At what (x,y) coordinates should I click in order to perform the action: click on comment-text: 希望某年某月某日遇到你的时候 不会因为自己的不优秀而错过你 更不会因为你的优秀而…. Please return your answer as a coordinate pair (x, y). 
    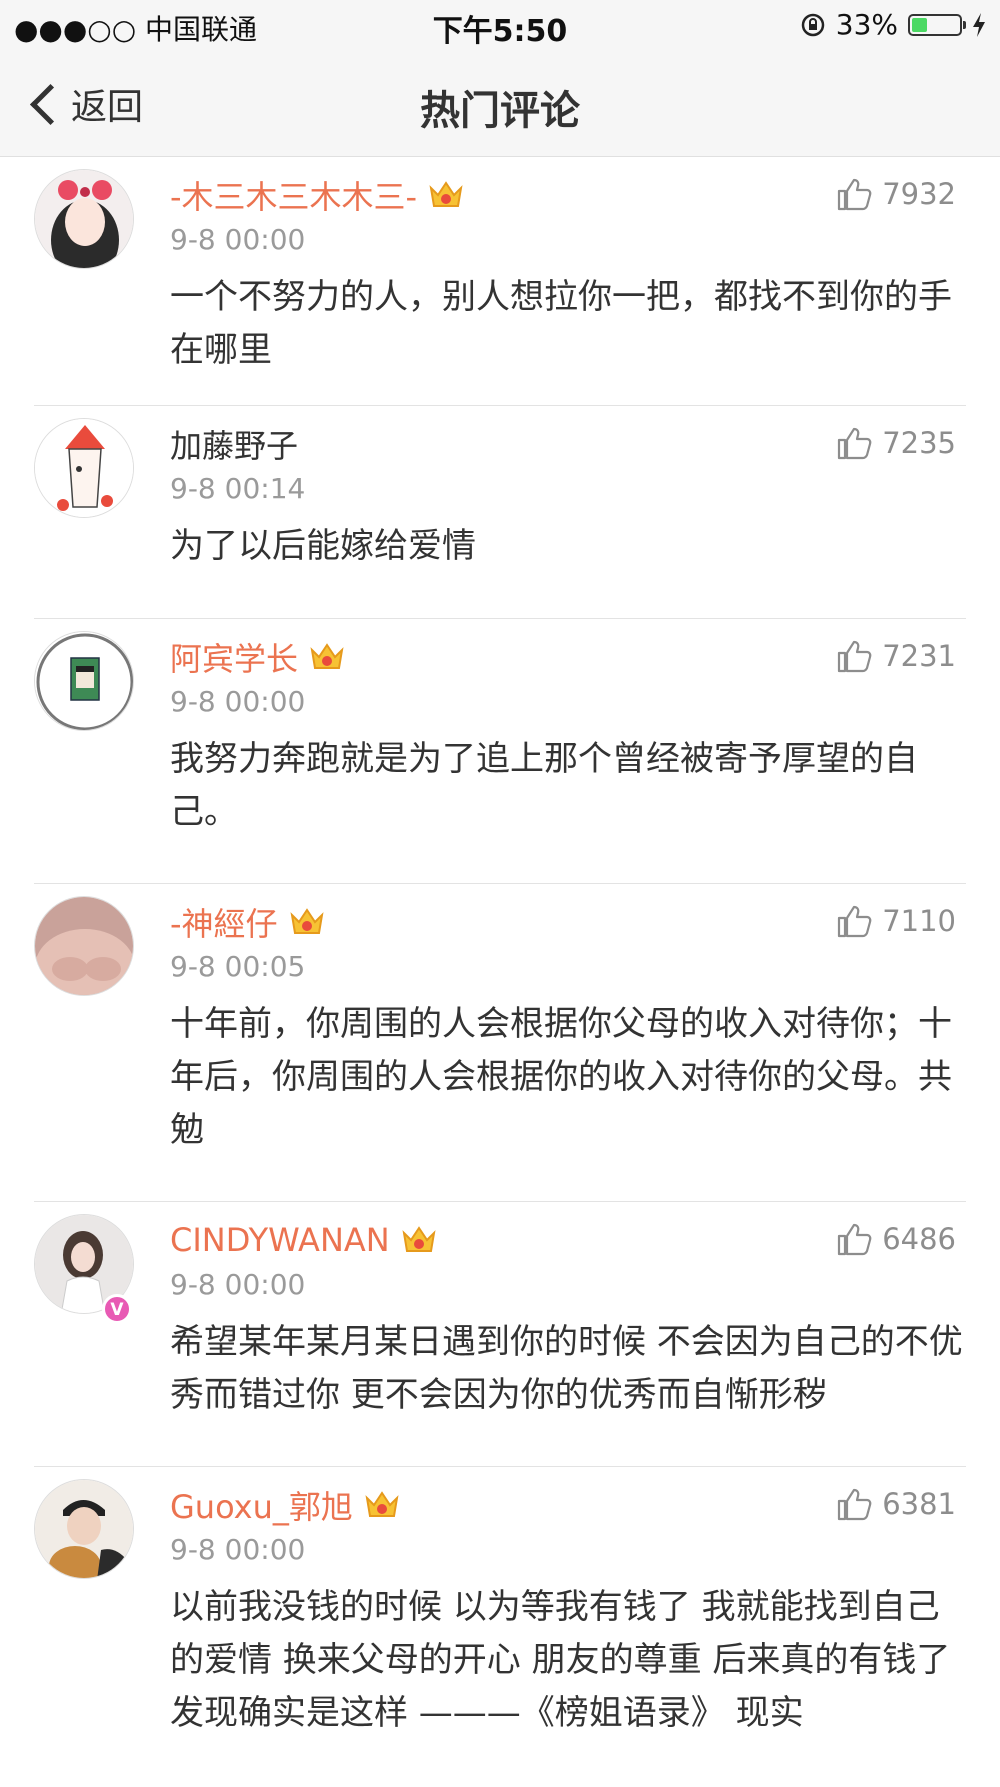
    Looking at the image, I should click on (566, 1368).